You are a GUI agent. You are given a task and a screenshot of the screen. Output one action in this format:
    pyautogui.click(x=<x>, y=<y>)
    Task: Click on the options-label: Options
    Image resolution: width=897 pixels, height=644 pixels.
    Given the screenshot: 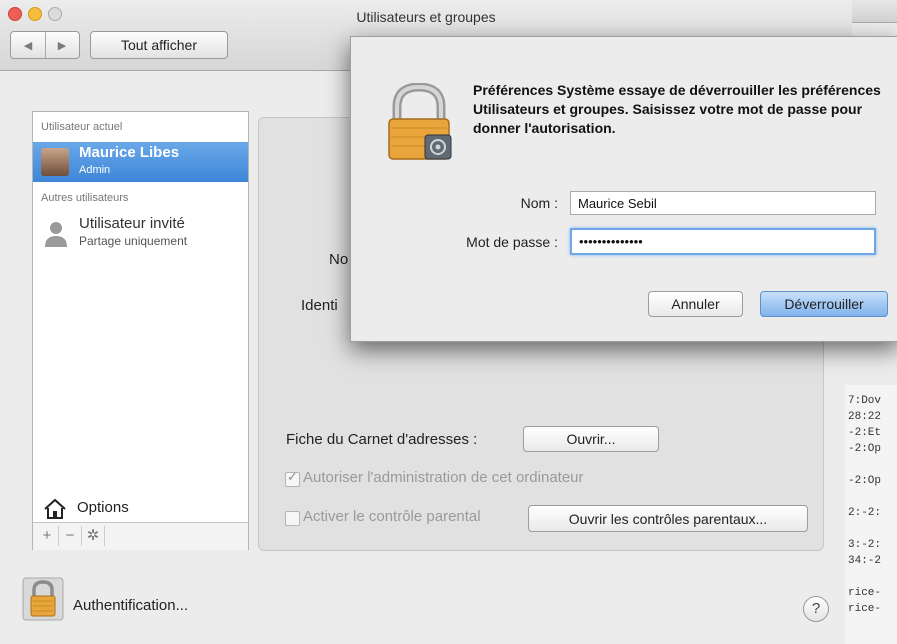 What is the action you would take?
    pyautogui.click(x=103, y=507)
    